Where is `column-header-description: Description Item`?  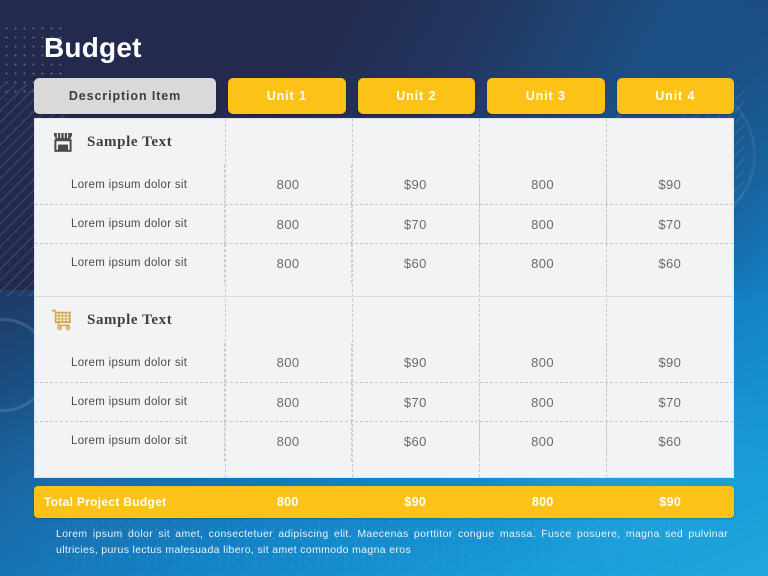 column-header-description: Description Item is located at coordinates (125, 96).